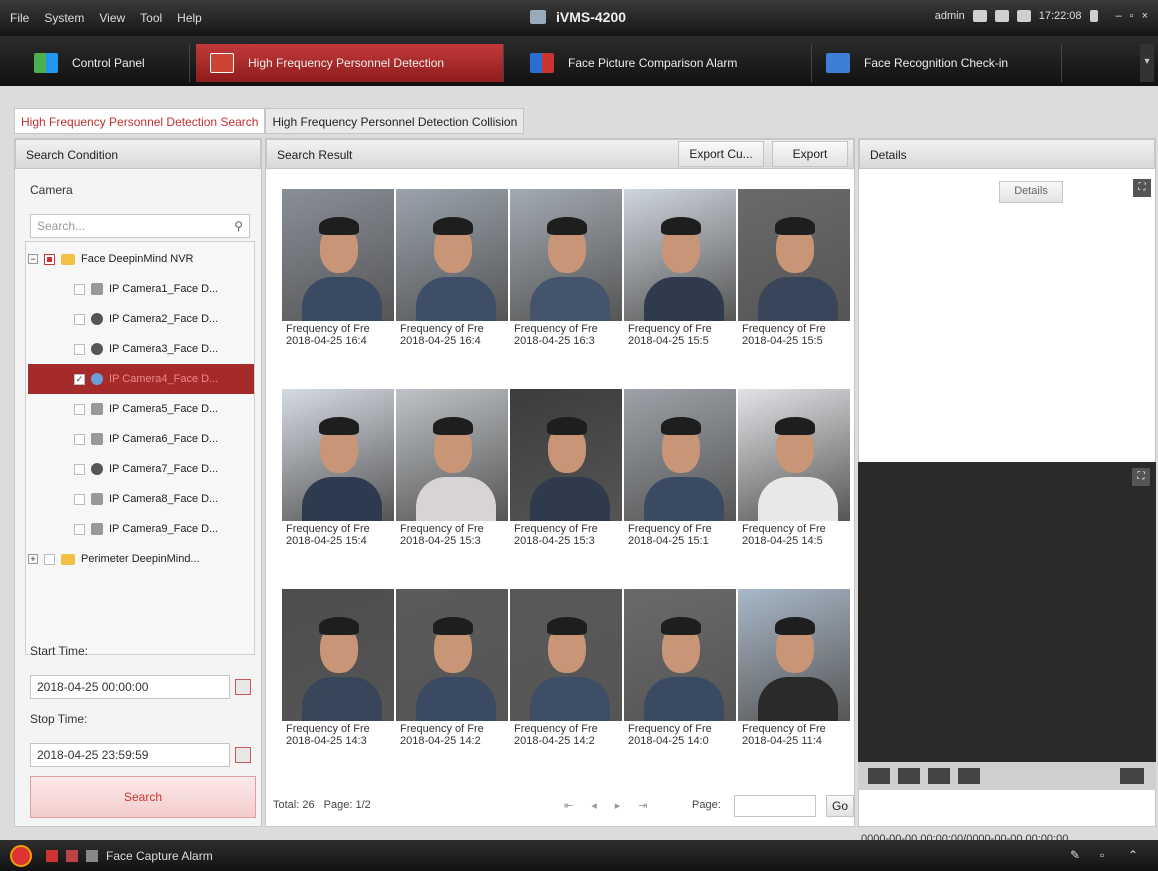 This screenshot has width=1158, height=871. What do you see at coordinates (105, 63) in the screenshot?
I see `tab-control-panel: Control Panel` at bounding box center [105, 63].